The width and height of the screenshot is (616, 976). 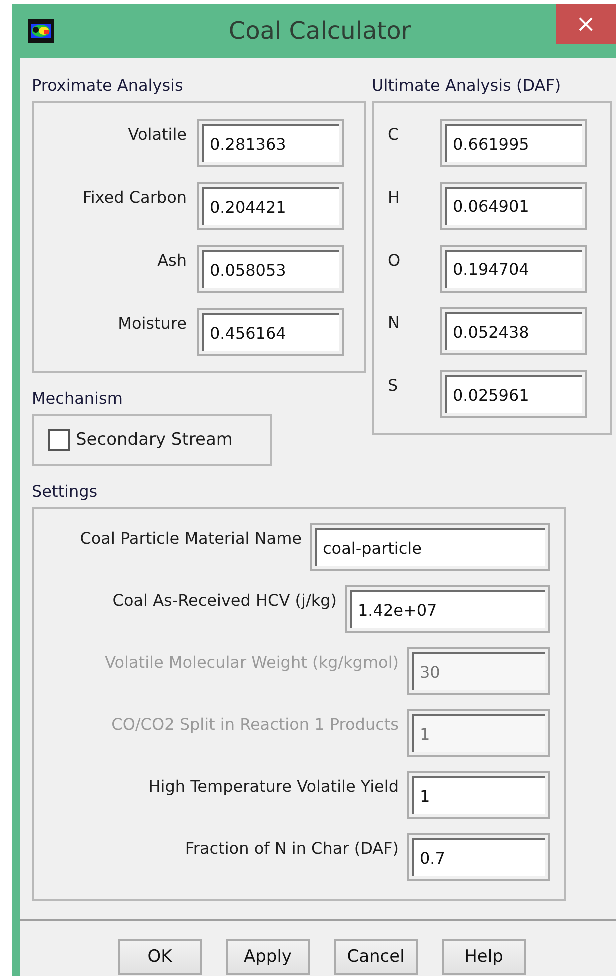 What do you see at coordinates (41, 31) in the screenshot?
I see `app-logo-icon` at bounding box center [41, 31].